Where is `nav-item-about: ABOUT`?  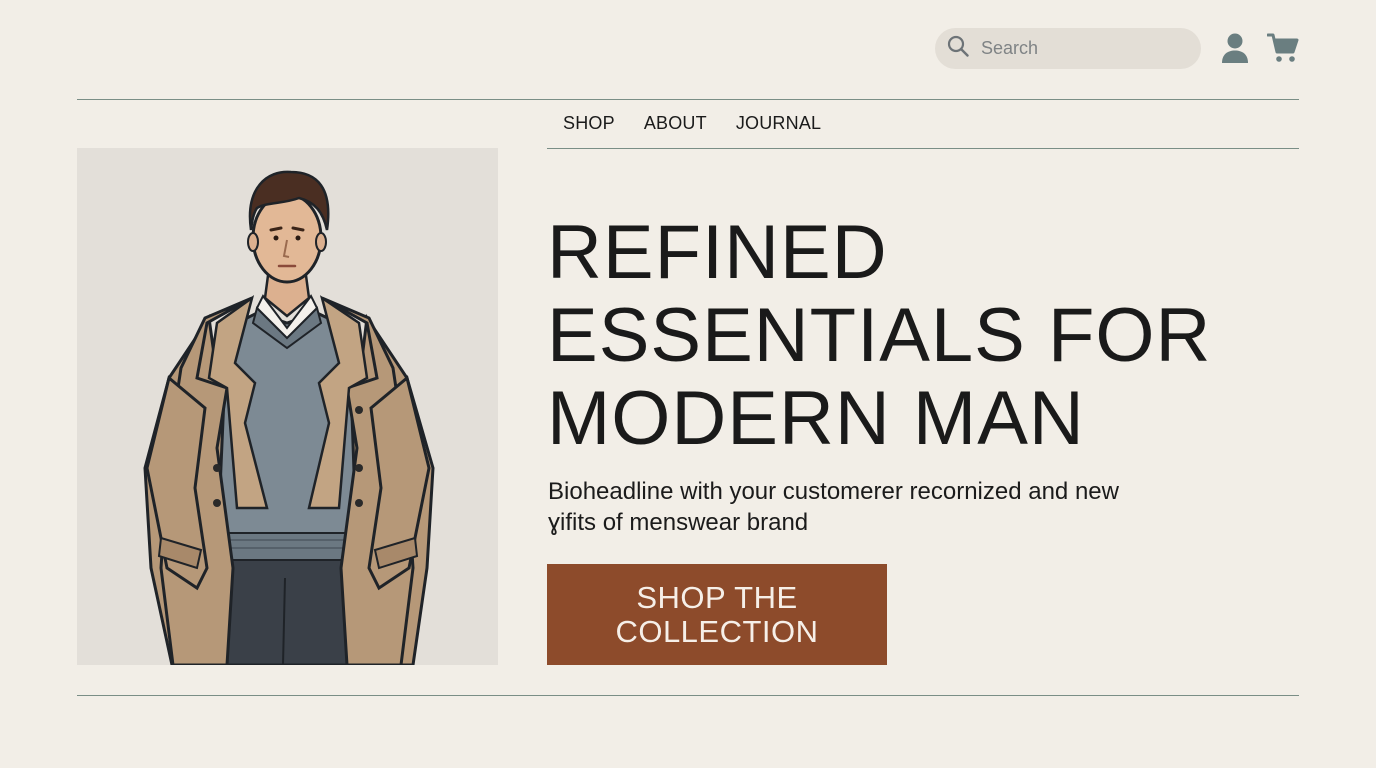 nav-item-about: ABOUT is located at coordinates (675, 123).